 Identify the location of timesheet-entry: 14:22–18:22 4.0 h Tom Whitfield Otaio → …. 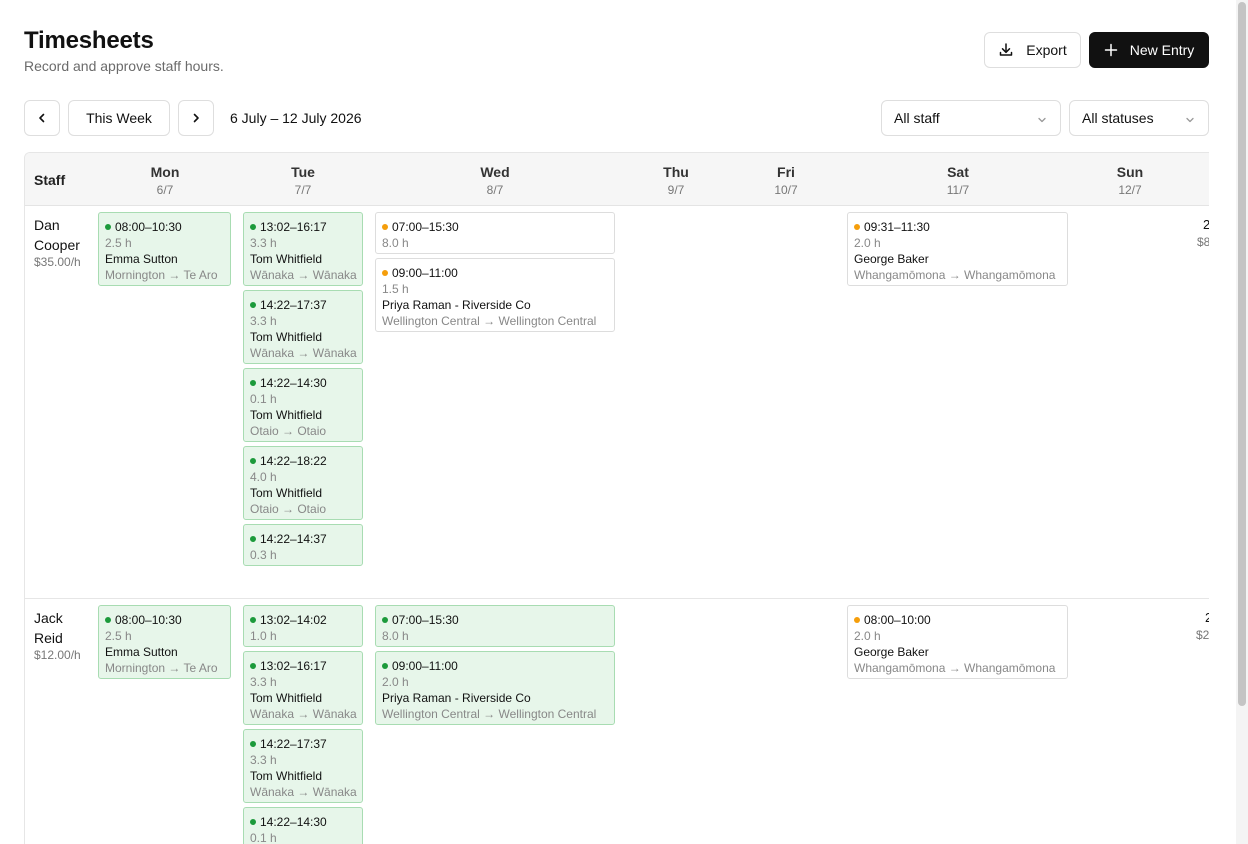
(303, 483).